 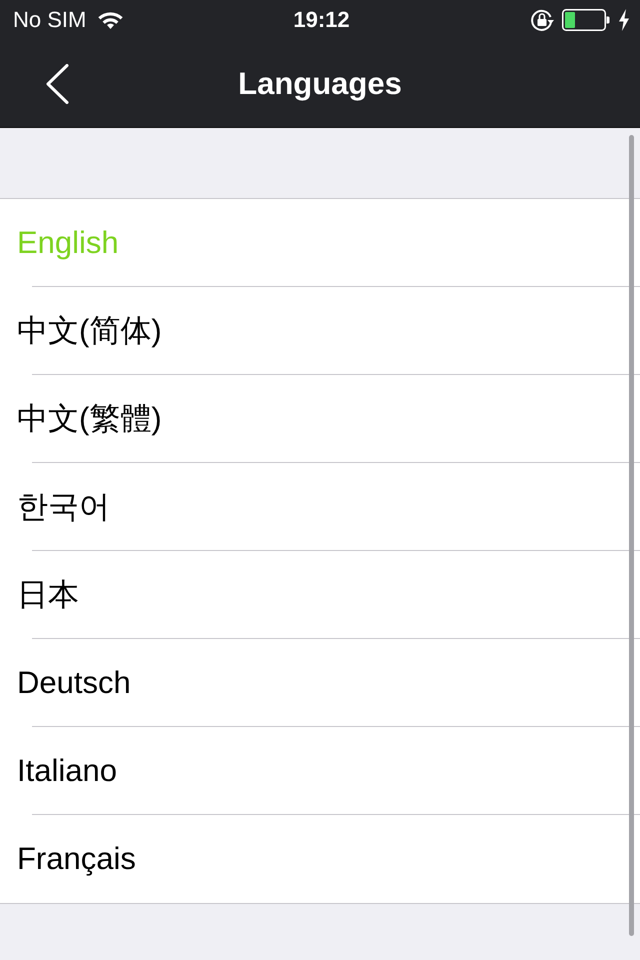 I want to click on page-title: Languages, so click(x=320, y=84).